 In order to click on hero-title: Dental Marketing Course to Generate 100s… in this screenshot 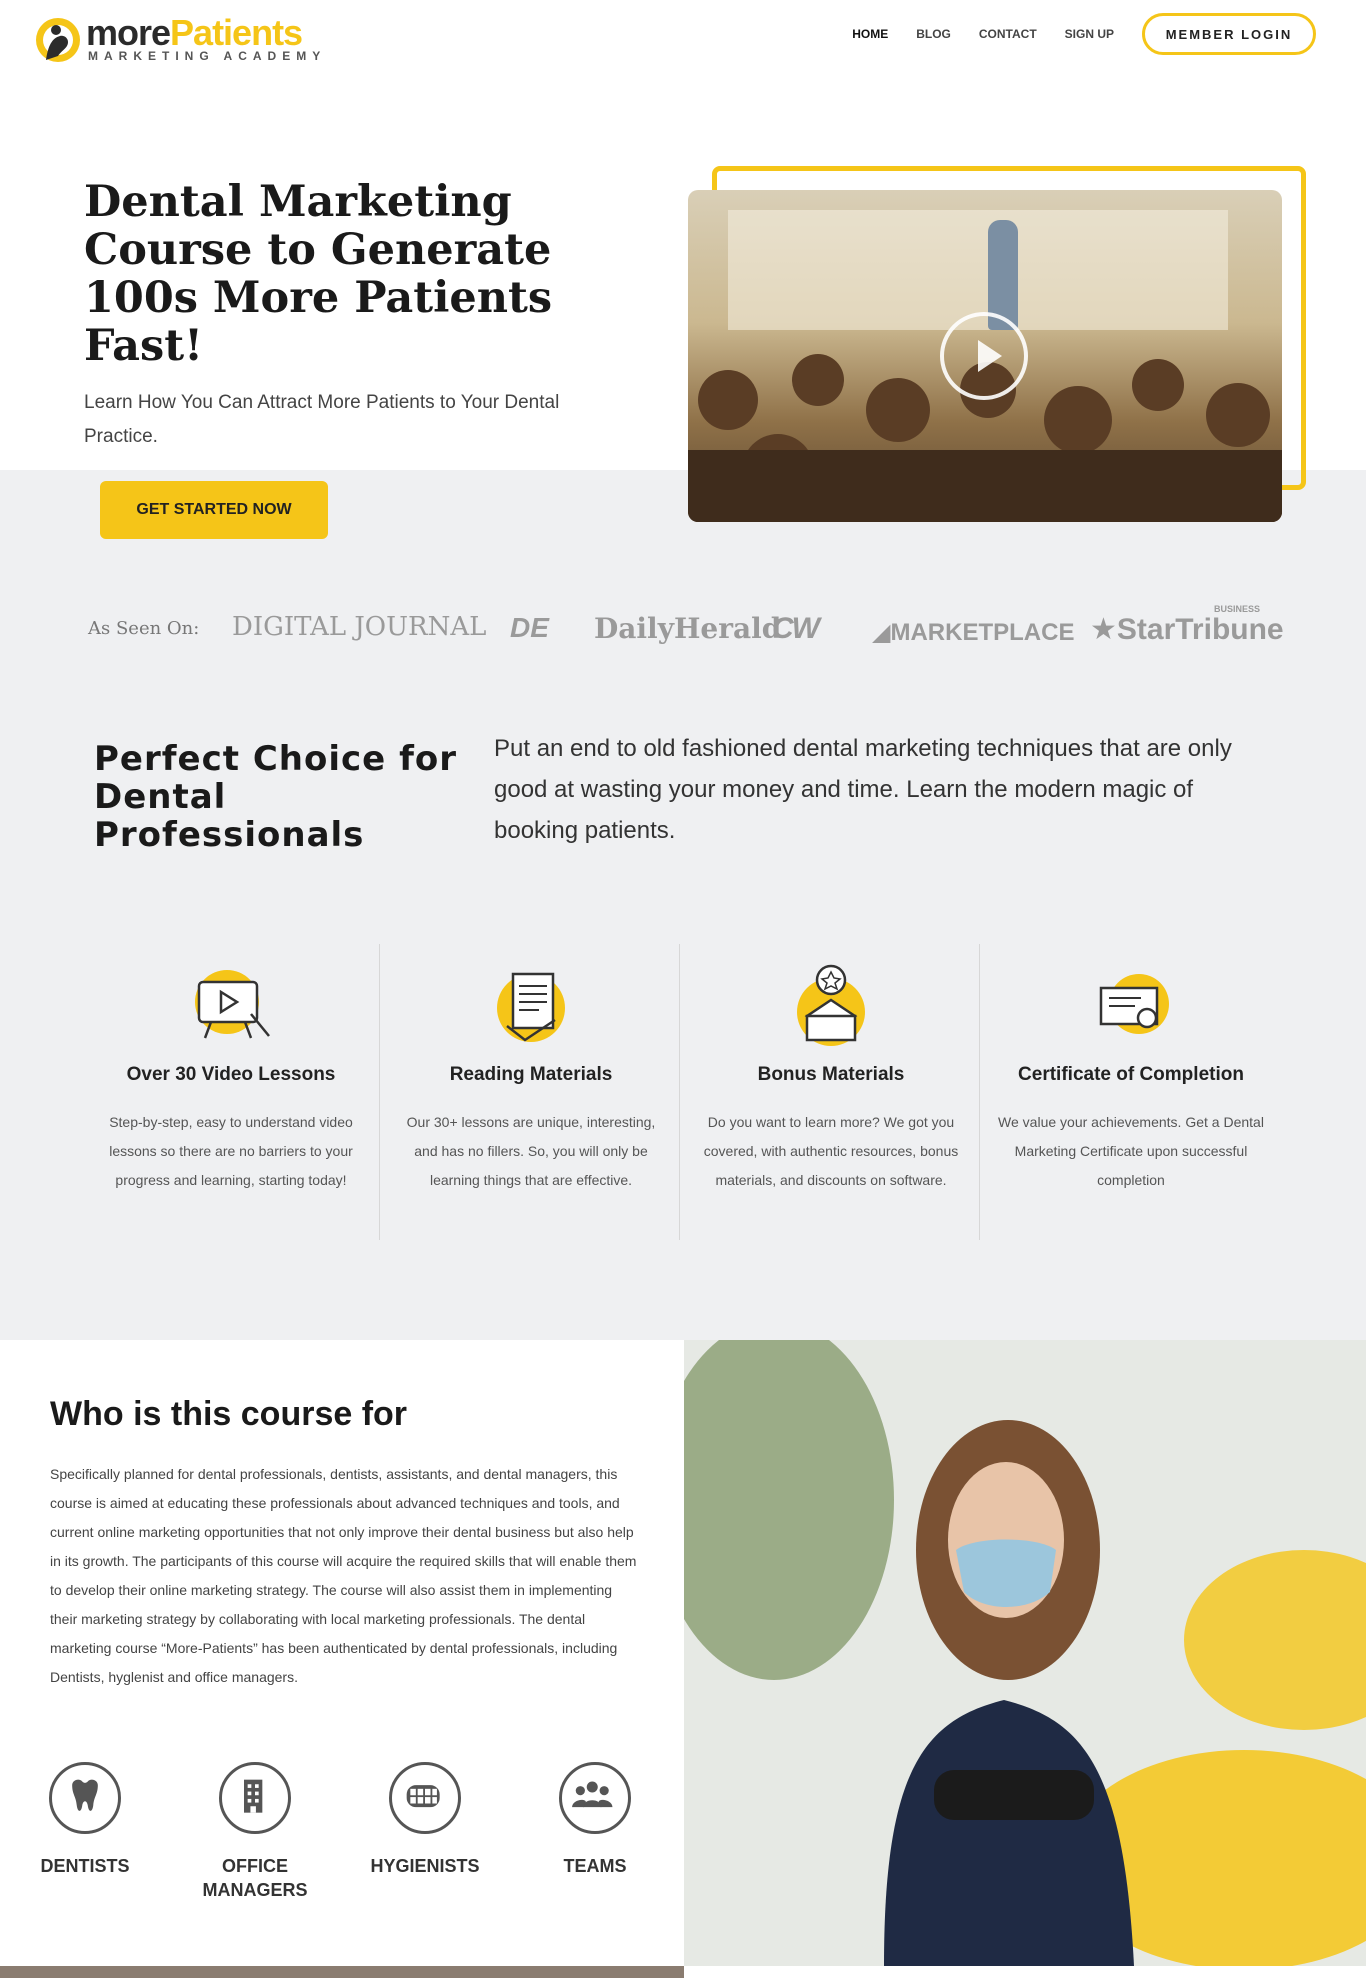, I will do `click(318, 274)`.